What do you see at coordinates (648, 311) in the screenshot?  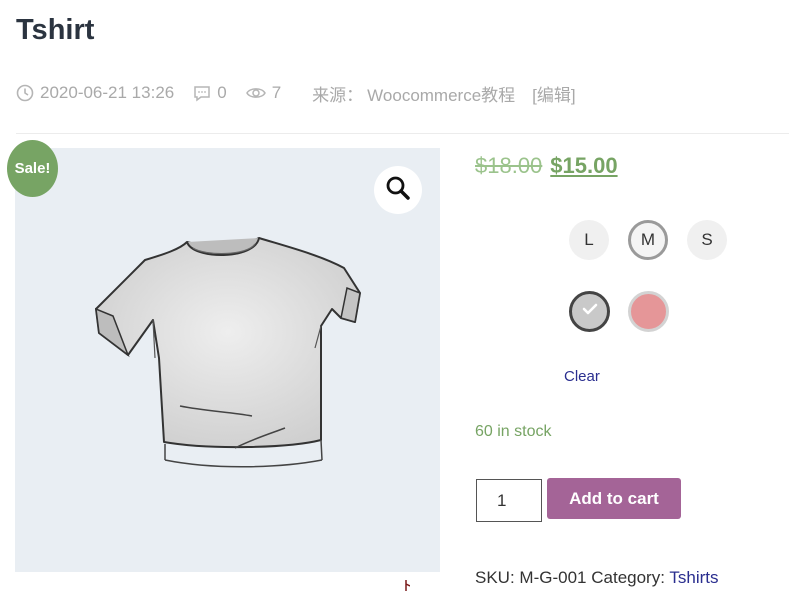 I see `color-option-pink` at bounding box center [648, 311].